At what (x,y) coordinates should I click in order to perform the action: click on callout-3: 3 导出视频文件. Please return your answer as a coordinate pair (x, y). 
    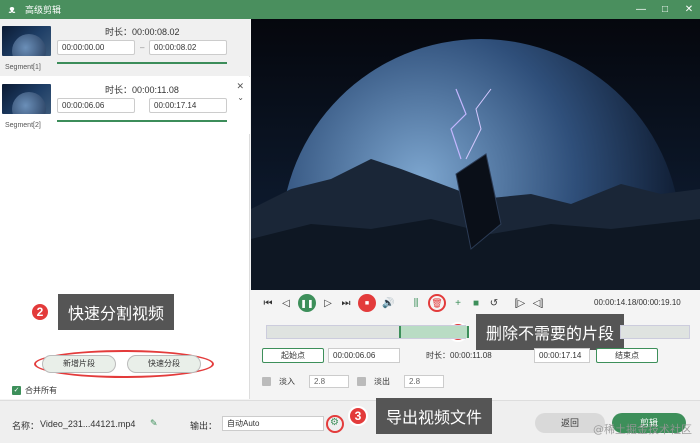
    Looking at the image, I should click on (420, 416).